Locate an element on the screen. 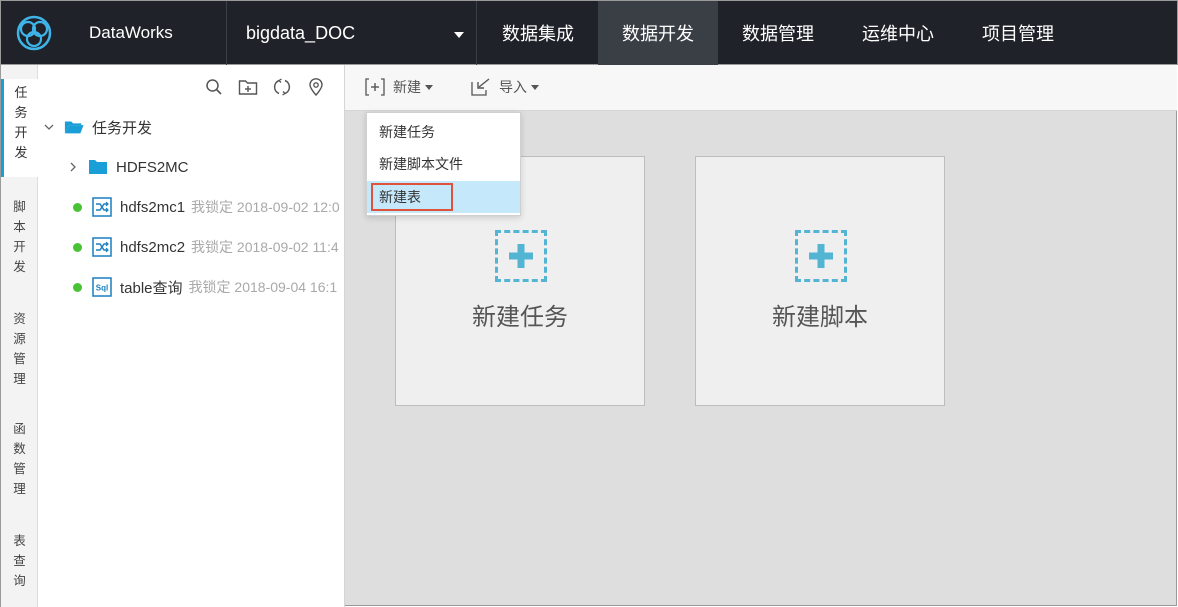 Image resolution: width=1178 pixels, height=607 pixels. side-tab-task-development: 任务开发 is located at coordinates (19, 128).